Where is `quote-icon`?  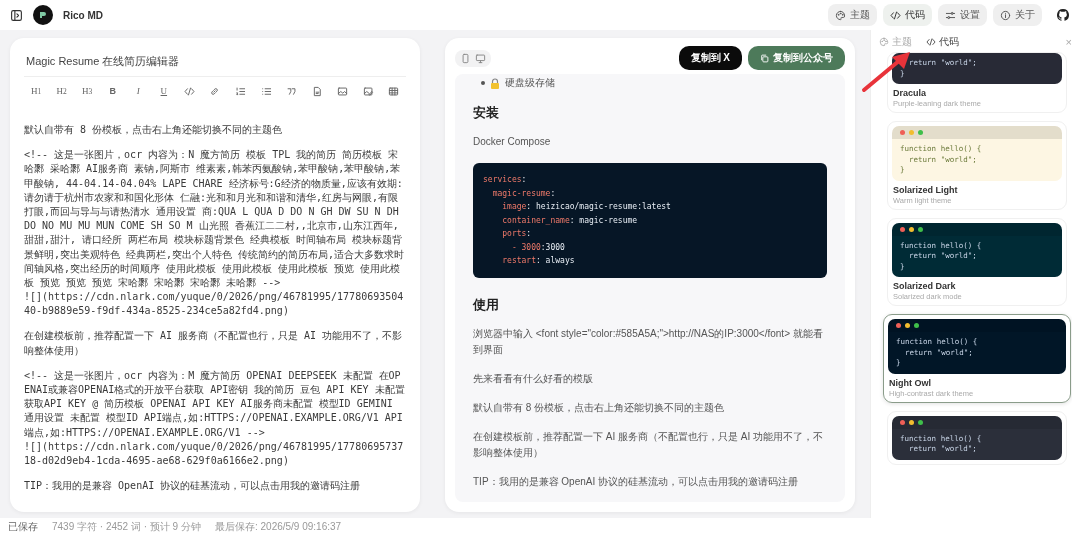 quote-icon is located at coordinates (292, 91).